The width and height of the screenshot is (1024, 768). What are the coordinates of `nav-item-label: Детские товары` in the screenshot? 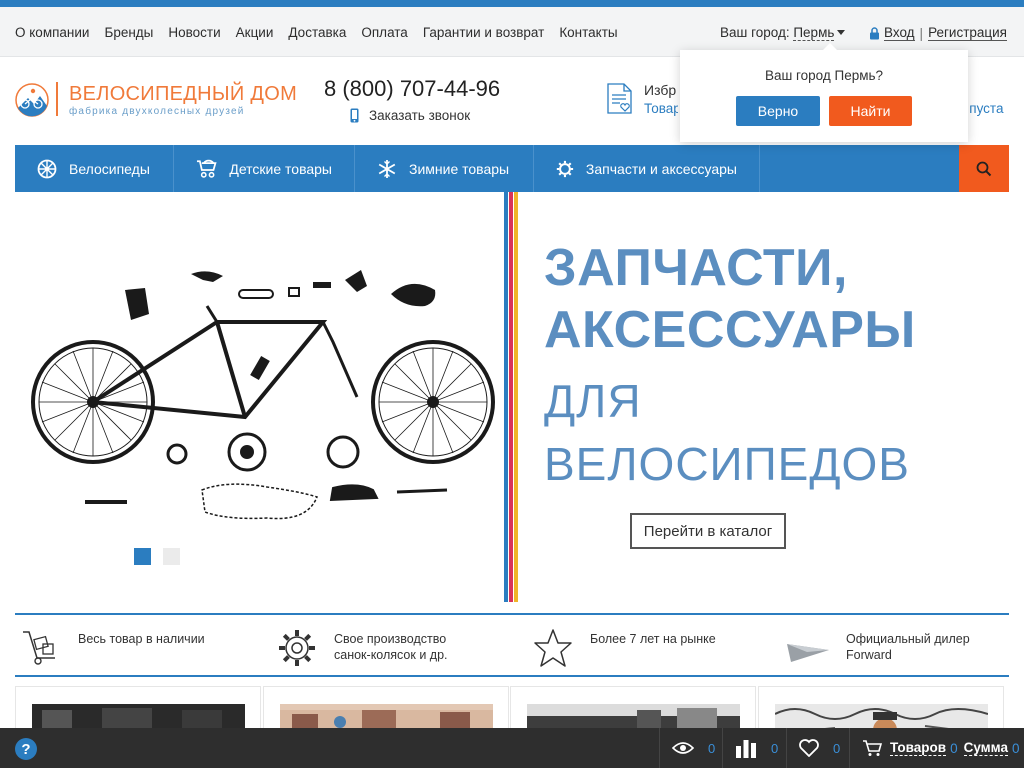 It's located at (280, 168).